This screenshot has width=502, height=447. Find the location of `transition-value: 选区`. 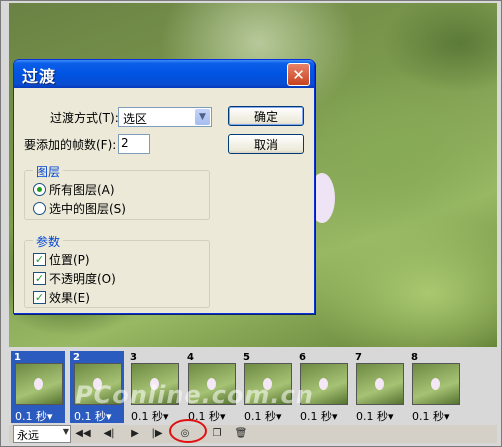

transition-value: 选区 is located at coordinates (135, 119).